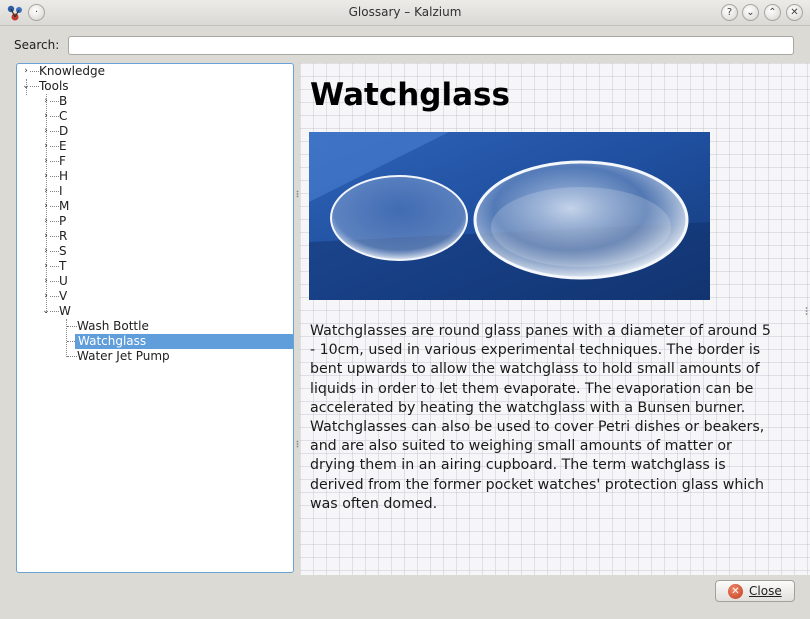 This screenshot has width=810, height=619. I want to click on tree-item-label: T, so click(63, 266).